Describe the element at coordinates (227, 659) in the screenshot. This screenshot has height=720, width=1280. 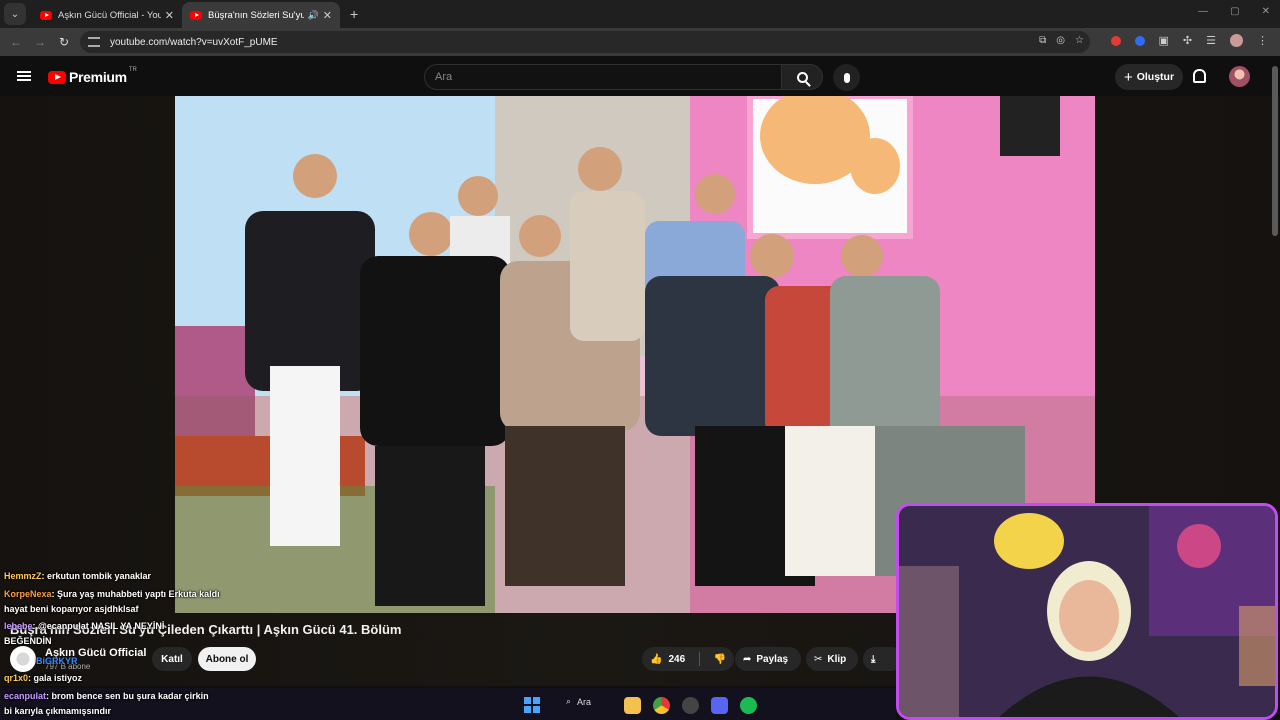
I see `subscribe-button: Abone ol` at that location.